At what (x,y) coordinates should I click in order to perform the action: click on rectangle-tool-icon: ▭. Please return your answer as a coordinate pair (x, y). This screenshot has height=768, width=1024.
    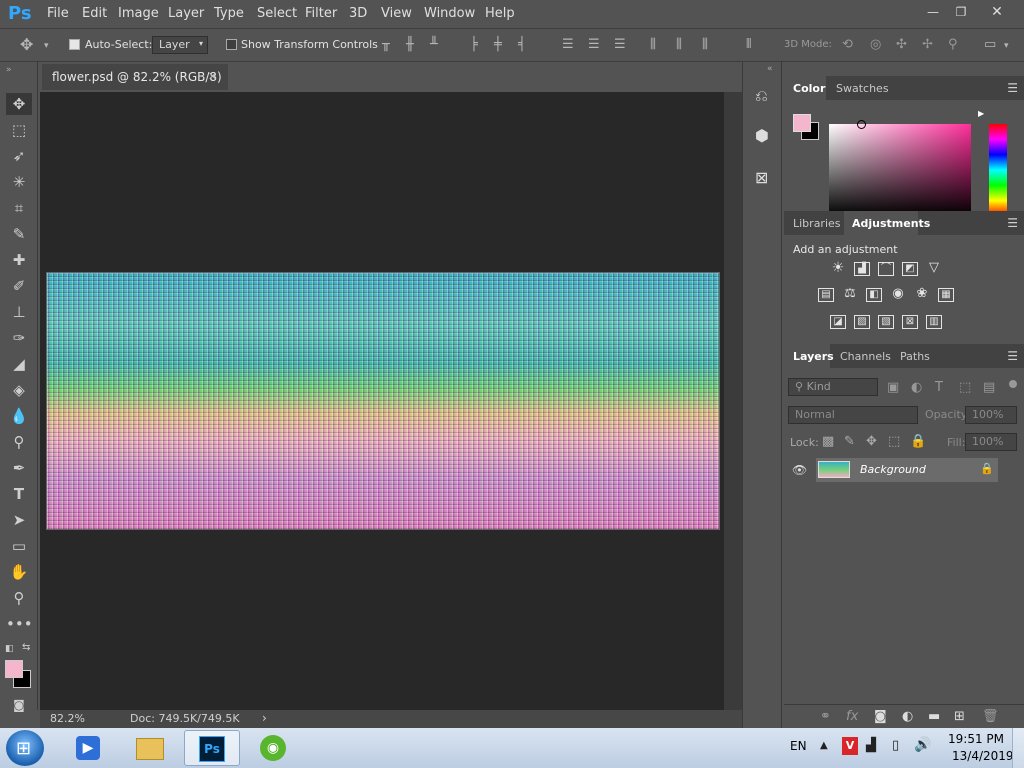
    Looking at the image, I should click on (19, 546).